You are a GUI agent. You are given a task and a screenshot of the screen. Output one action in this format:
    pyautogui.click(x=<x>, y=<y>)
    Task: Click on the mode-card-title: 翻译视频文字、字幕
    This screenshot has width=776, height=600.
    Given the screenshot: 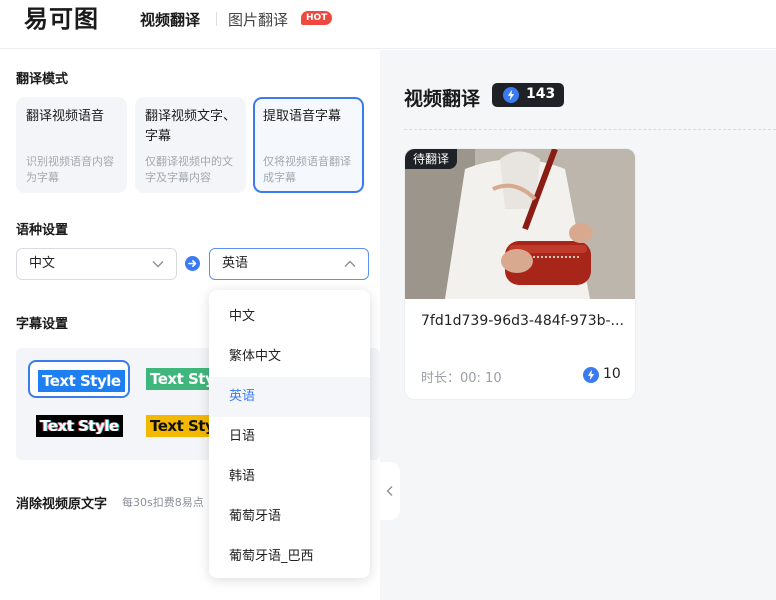 What is the action you would take?
    pyautogui.click(x=191, y=126)
    